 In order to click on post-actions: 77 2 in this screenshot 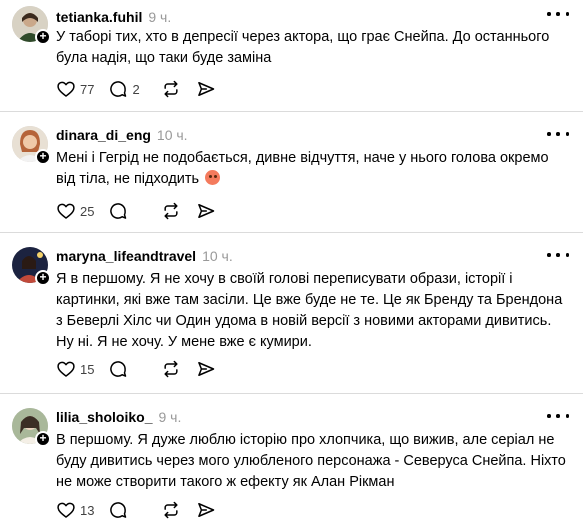, I will do `click(143, 89)`.